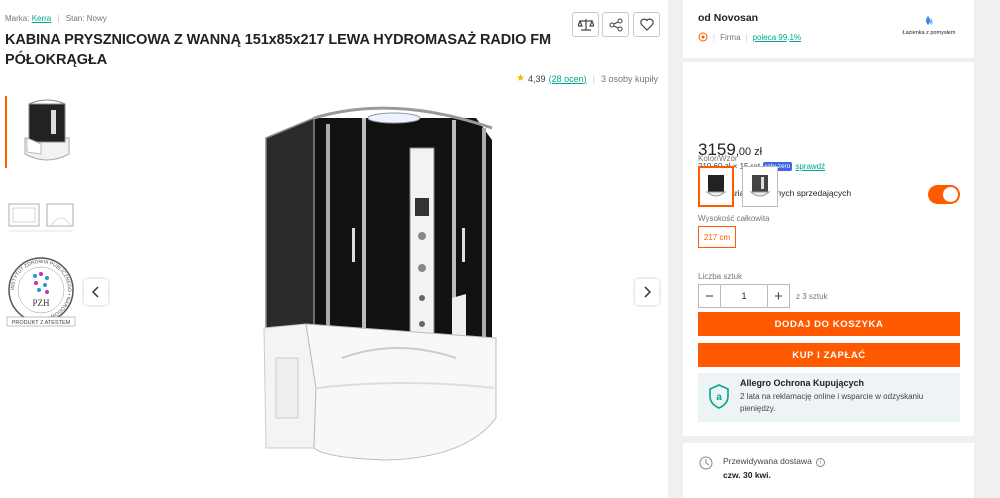 This screenshot has height=498, width=1000. What do you see at coordinates (778, 296) in the screenshot?
I see `quantity-increase-button: +` at bounding box center [778, 296].